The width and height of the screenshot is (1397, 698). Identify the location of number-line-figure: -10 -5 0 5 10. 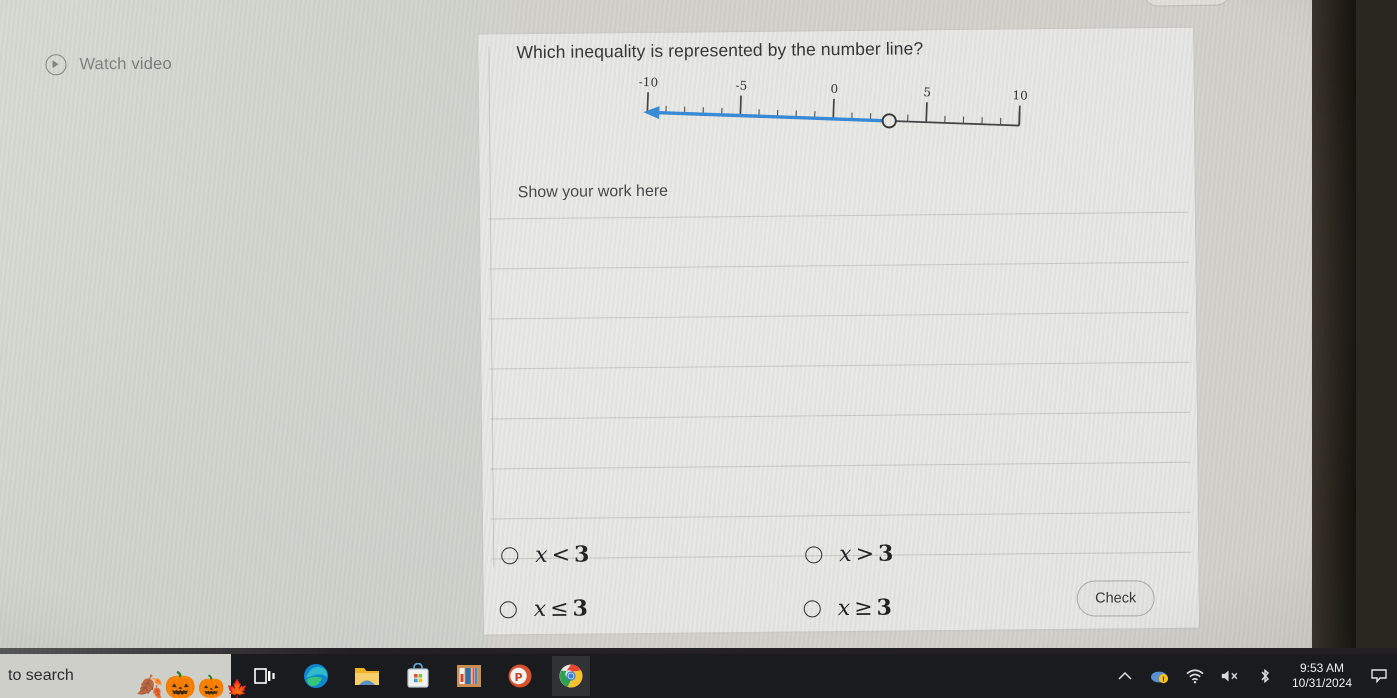
(839, 114).